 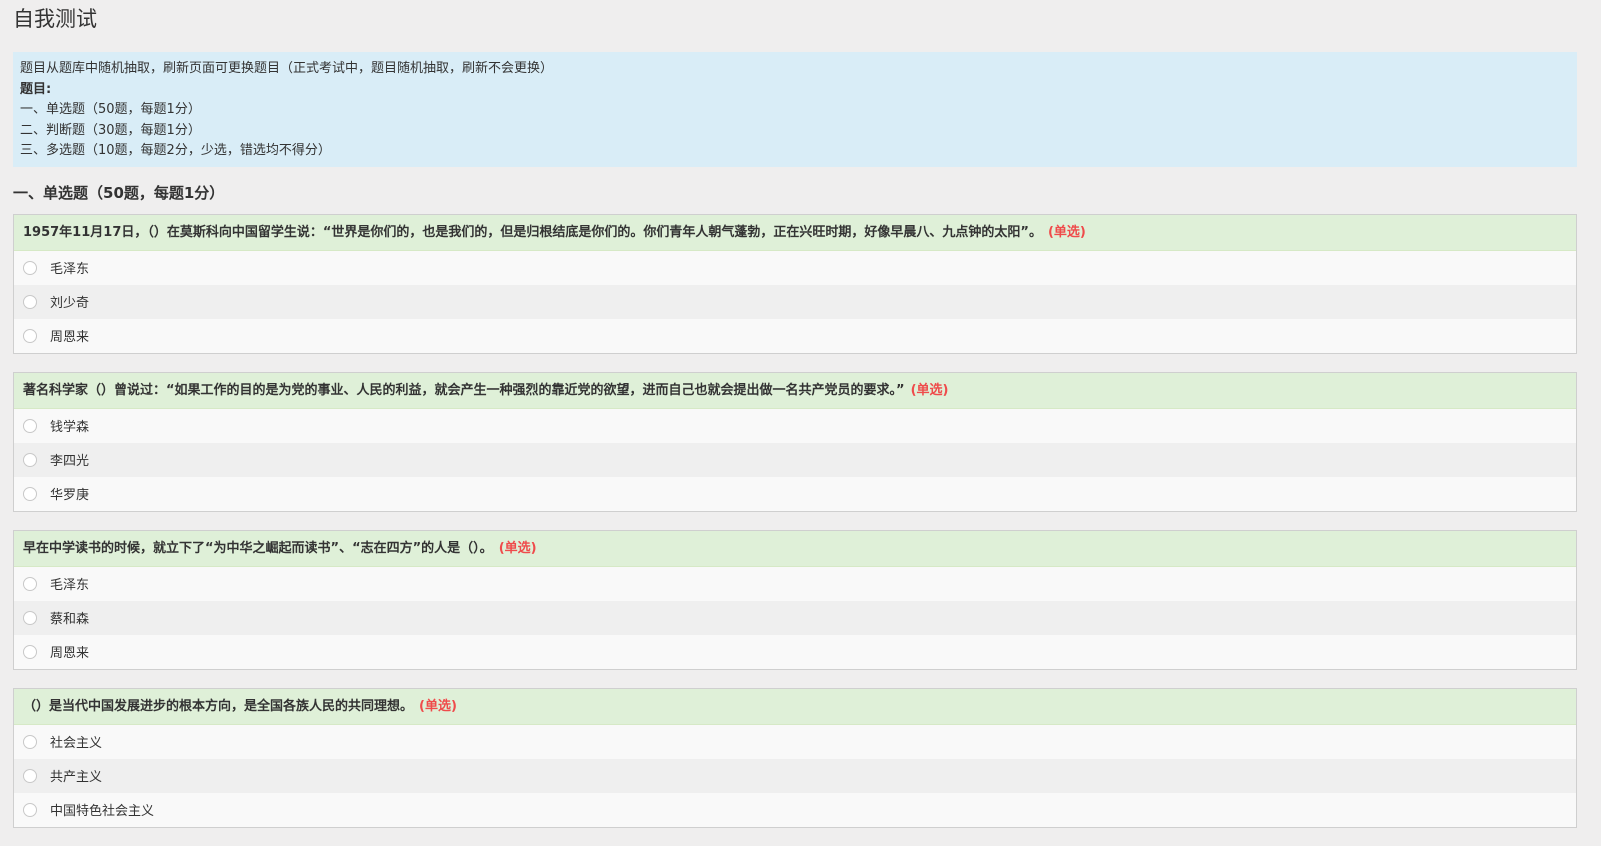 What do you see at coordinates (76, 743) in the screenshot?
I see `option-label: 社会主义` at bounding box center [76, 743].